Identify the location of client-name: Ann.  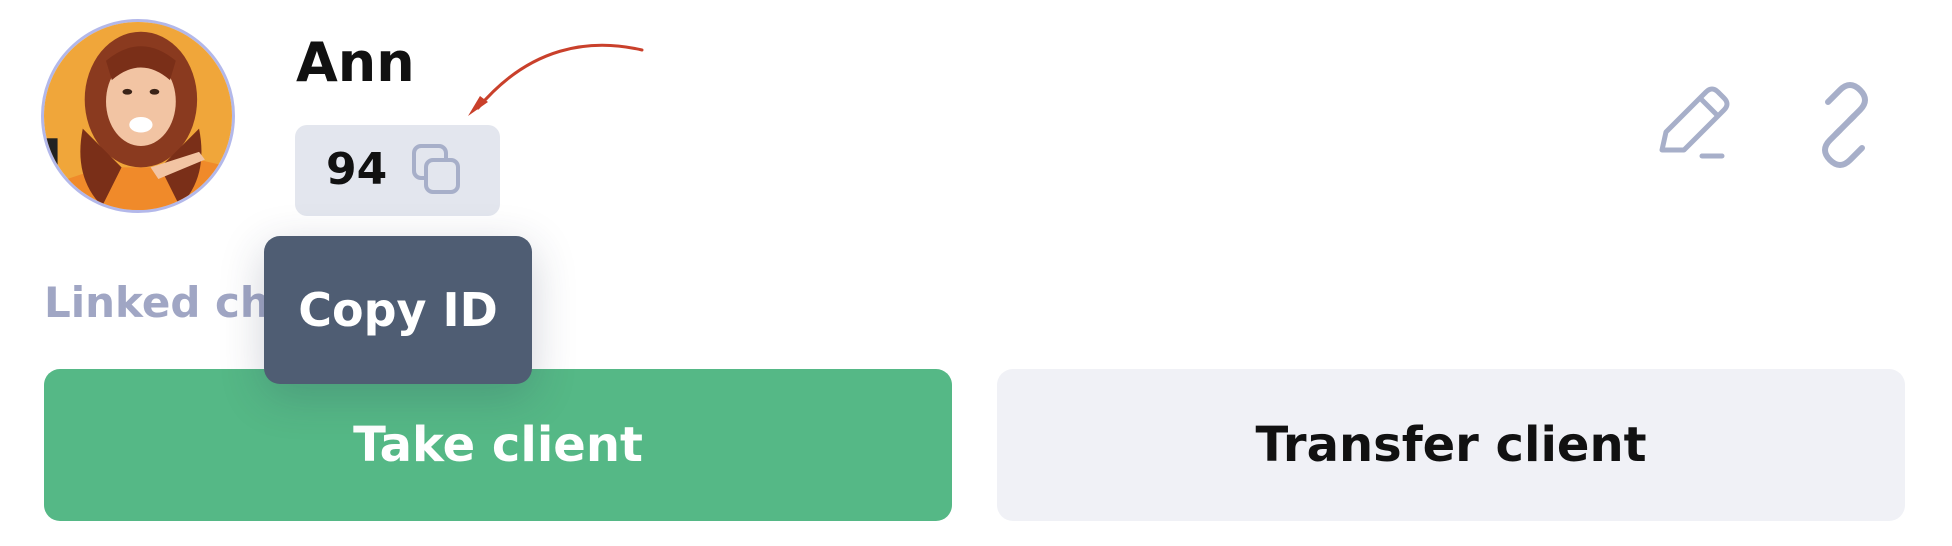
(355, 62).